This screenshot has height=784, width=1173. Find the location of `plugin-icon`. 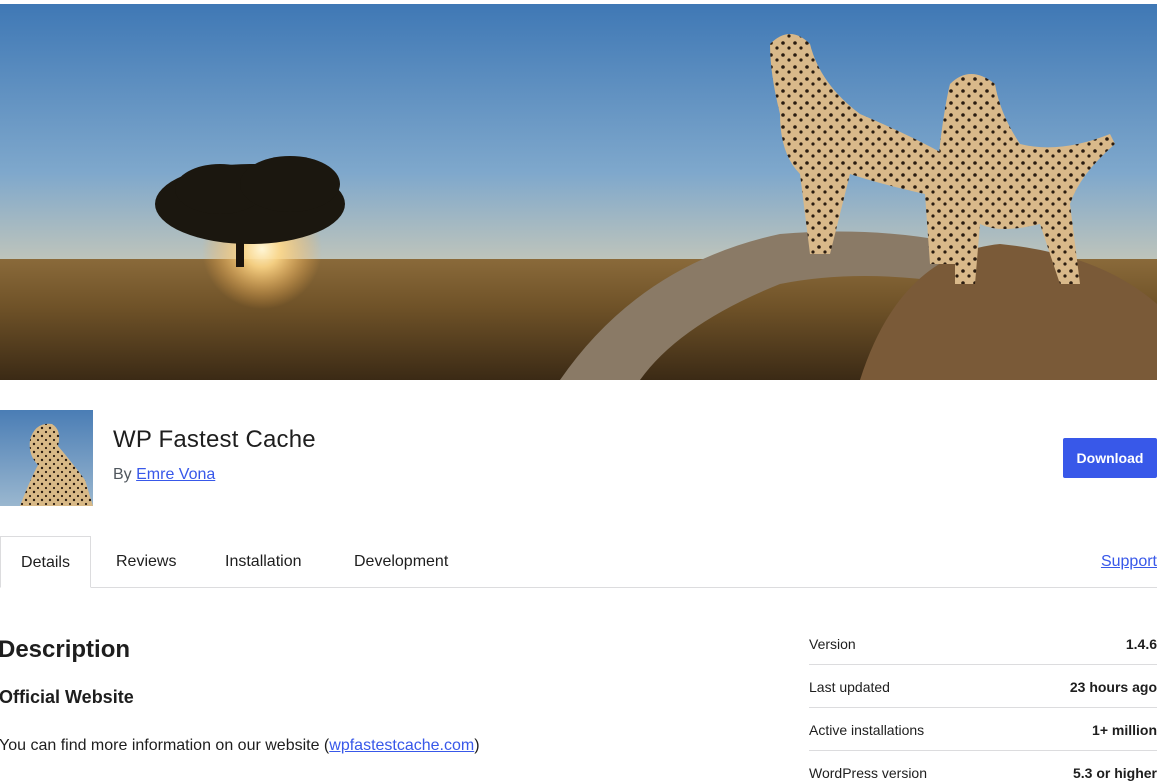

plugin-icon is located at coordinates (46, 458).